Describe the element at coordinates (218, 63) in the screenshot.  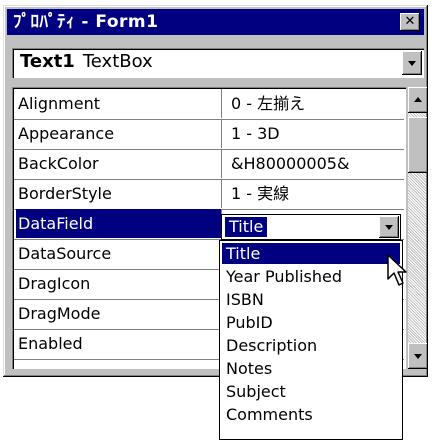
I see `object-selector: Text1 TextBox` at that location.